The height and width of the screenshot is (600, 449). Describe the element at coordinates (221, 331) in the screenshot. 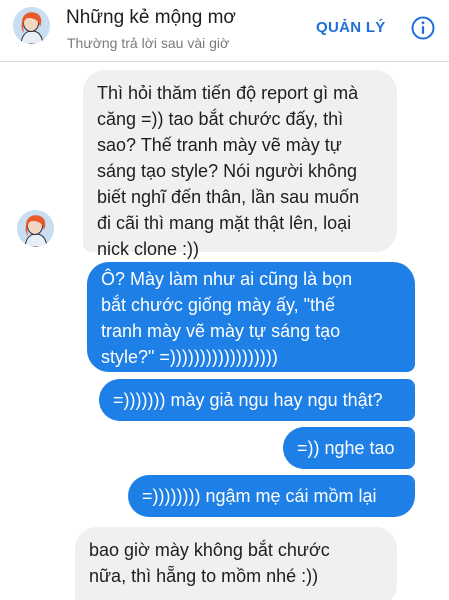

I see `message-text-line: tranh mày vẽ mày tự sáng tạo` at that location.